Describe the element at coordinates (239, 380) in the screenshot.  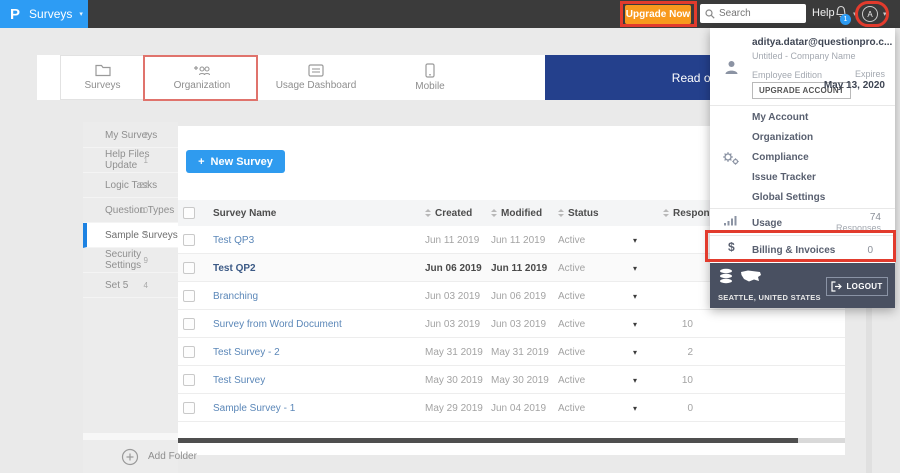
I see `survey-name-link: Test Survey` at that location.